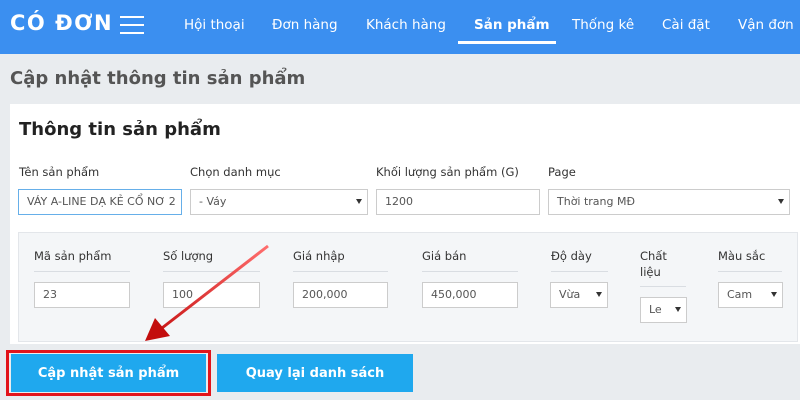  Describe the element at coordinates (603, 25) in the screenshot. I see `nav-item-statistics: Thống kê` at that location.